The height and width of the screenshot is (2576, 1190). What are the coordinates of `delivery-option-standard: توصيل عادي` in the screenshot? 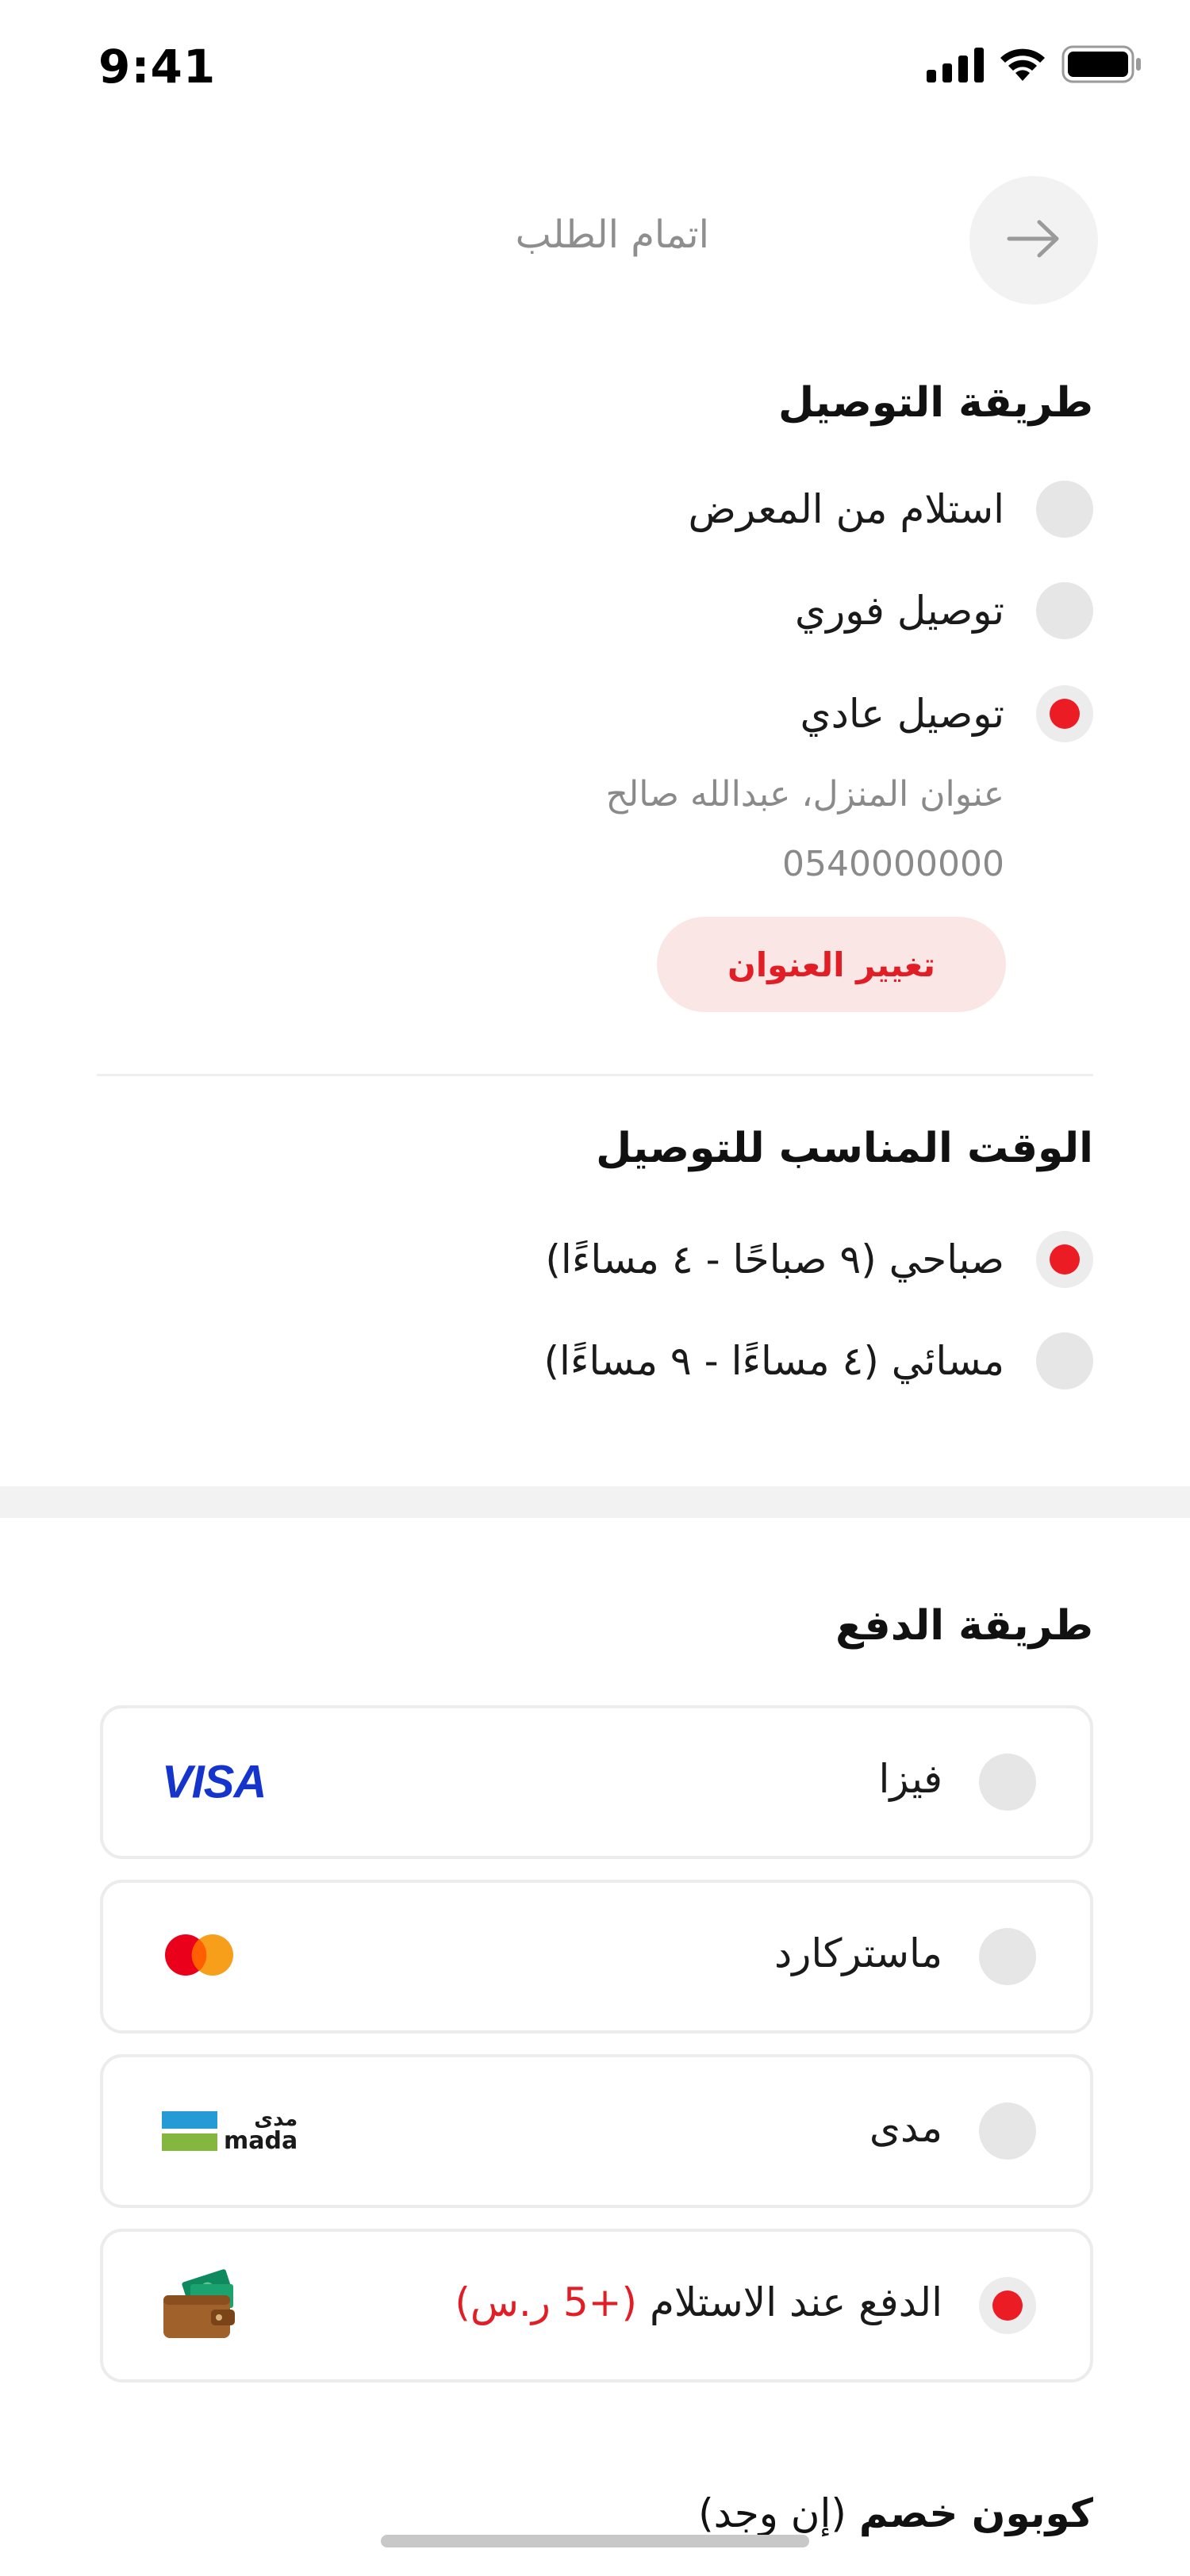 It's located at (745, 714).